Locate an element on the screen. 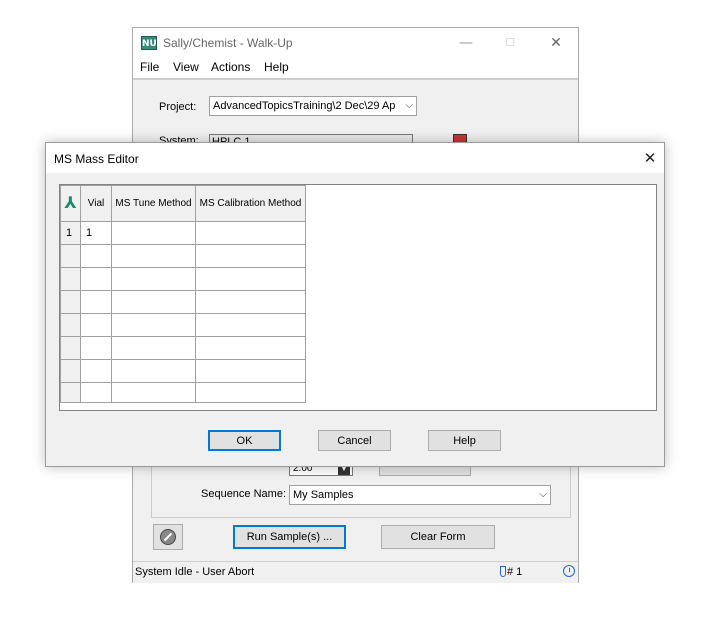 This screenshot has height=620, width=710. status-bar: System Idle - User Abort # 1 is located at coordinates (355, 572).